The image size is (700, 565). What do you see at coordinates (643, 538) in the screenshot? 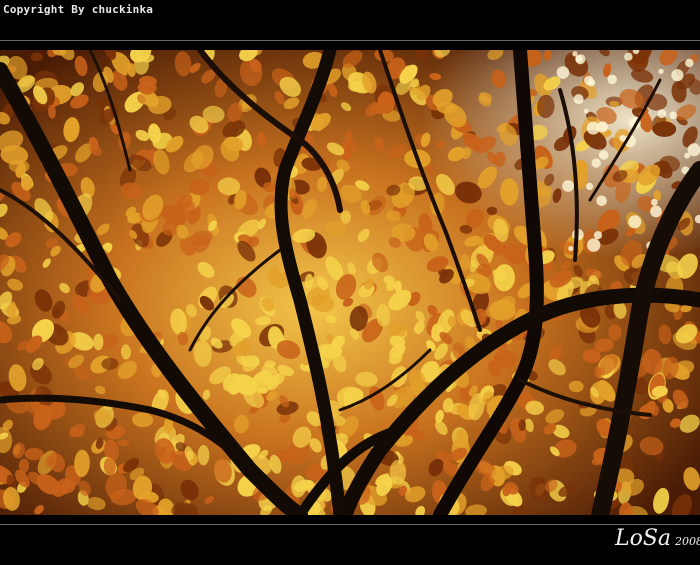
I see `signature-name: LoSa` at bounding box center [643, 538].